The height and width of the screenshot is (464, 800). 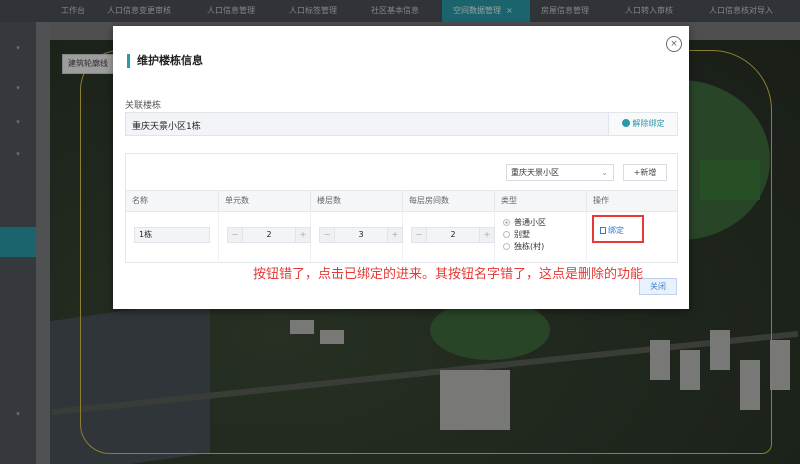 What do you see at coordinates (265, 201) in the screenshot?
I see `column-header-units: 单元数` at bounding box center [265, 201].